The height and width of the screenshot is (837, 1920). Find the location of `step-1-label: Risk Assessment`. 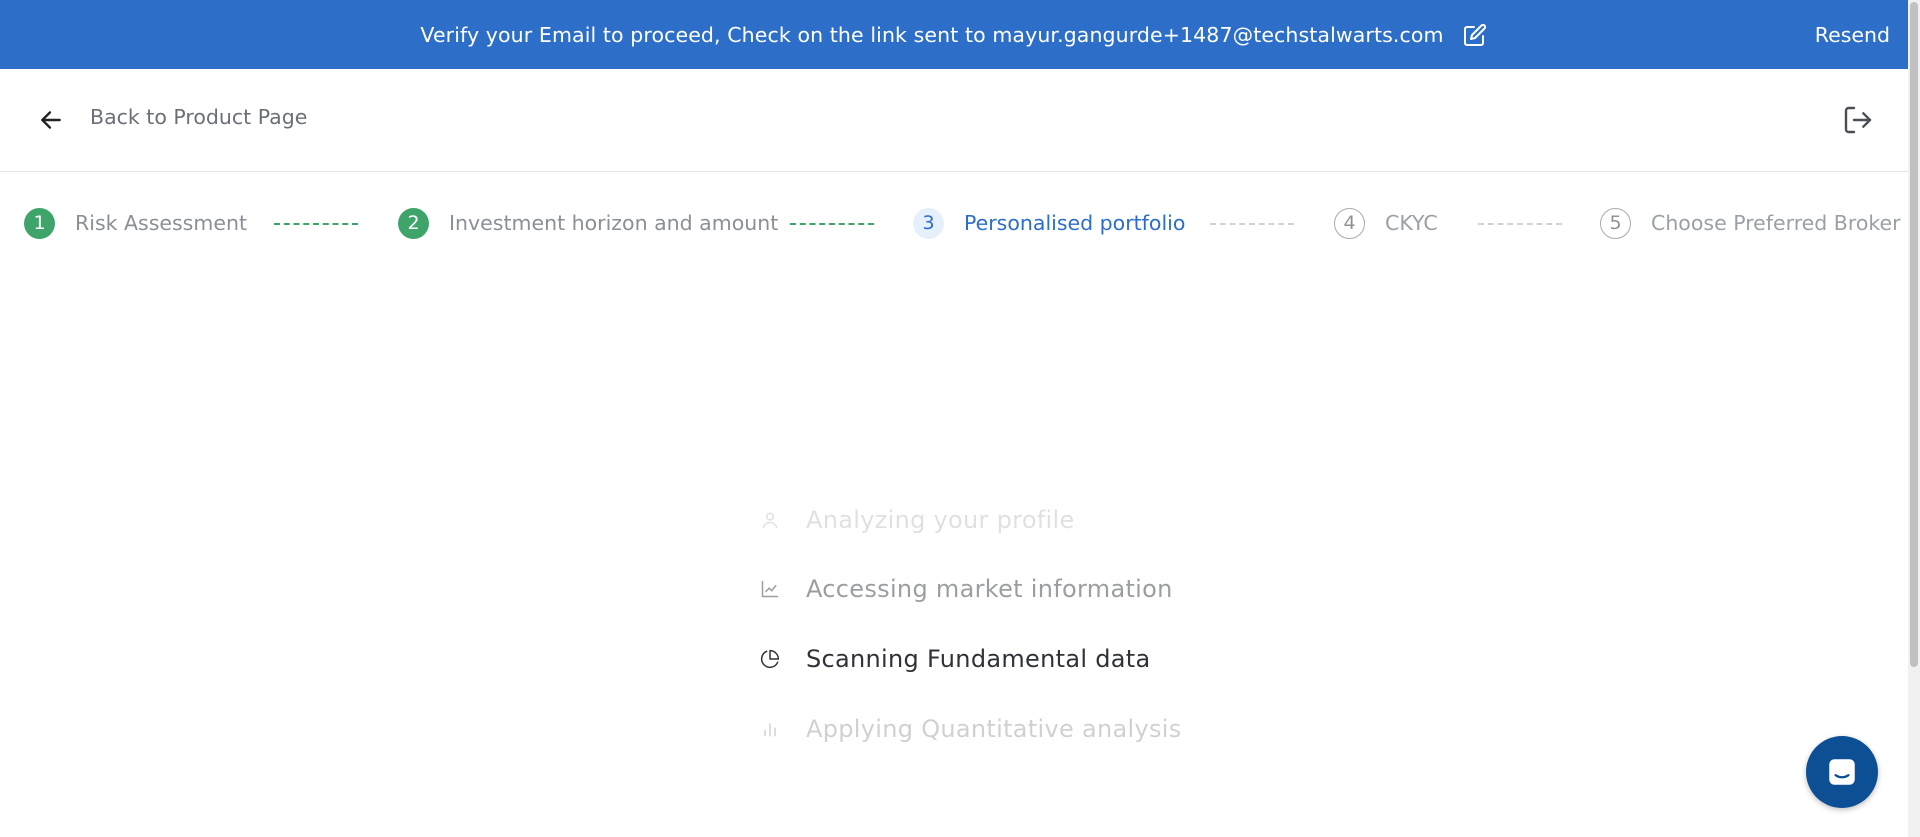

step-1-label: Risk Assessment is located at coordinates (161, 223).